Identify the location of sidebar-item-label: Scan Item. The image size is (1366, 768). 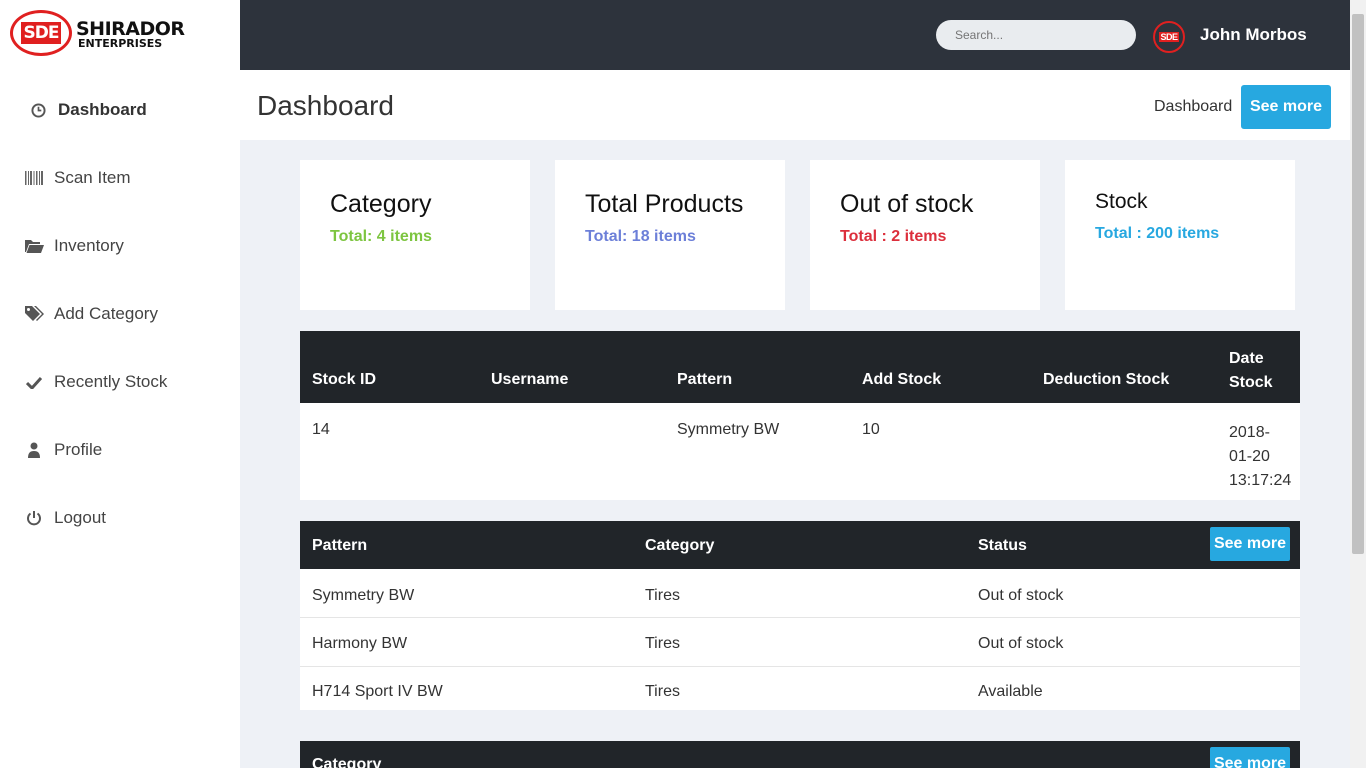
(92, 177).